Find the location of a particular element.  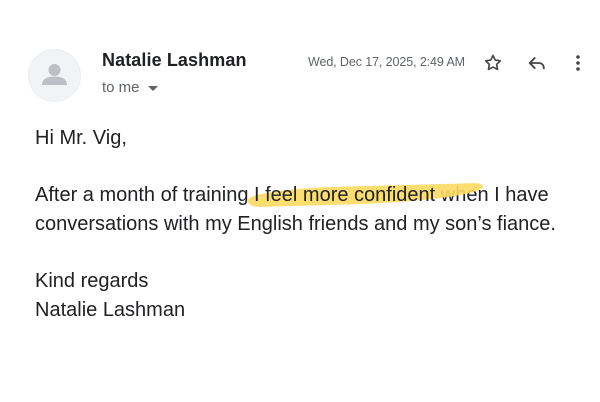

star-button is located at coordinates (493, 63).